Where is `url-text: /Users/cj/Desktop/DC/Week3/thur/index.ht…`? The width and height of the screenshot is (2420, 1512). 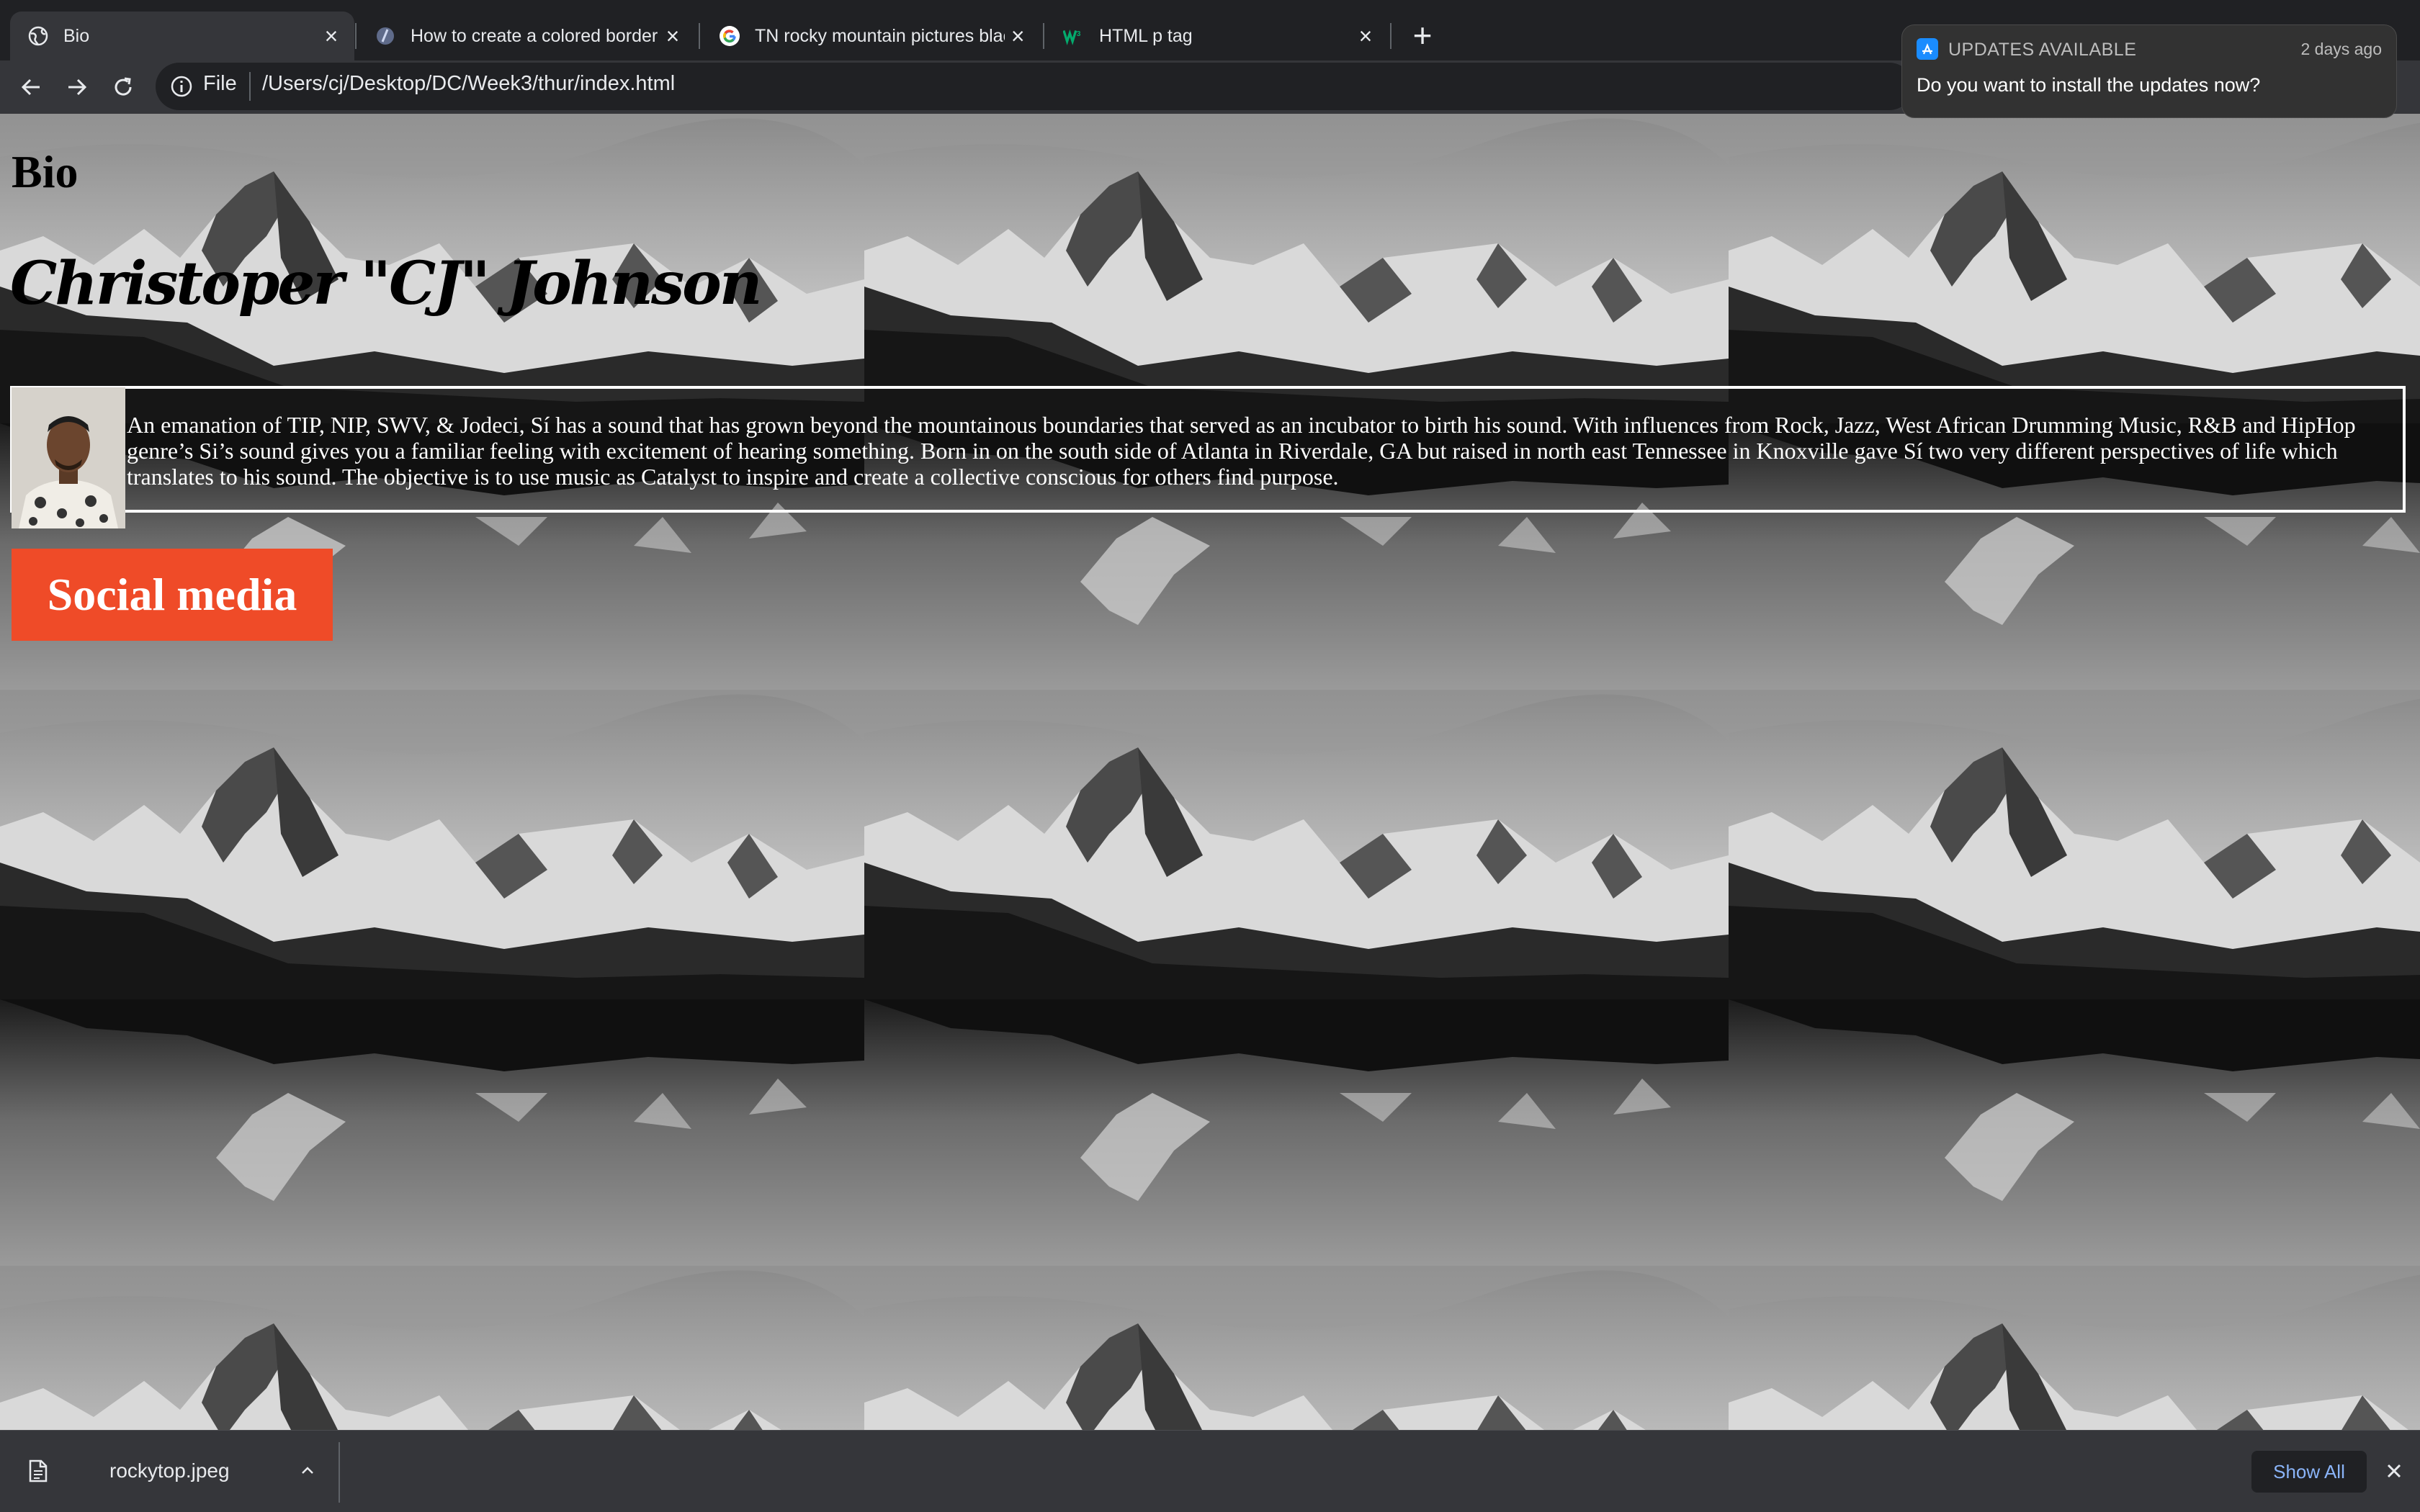 url-text: /Users/cj/Desktop/DC/Week3/thur/index.ht… is located at coordinates (469, 84).